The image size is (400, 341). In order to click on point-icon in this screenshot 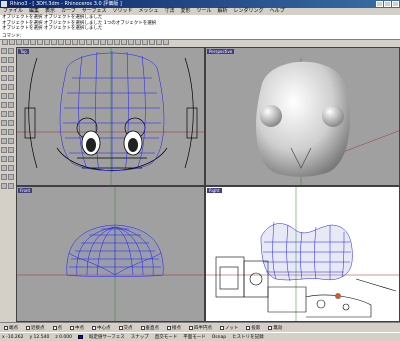, I will do `click(3, 50)`.